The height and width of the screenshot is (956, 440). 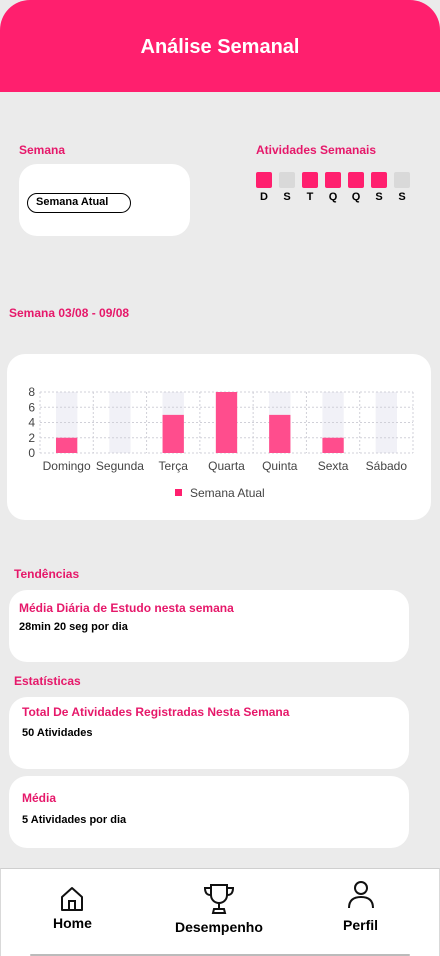 What do you see at coordinates (79, 203) in the screenshot?
I see `week-select: Semana Atual` at bounding box center [79, 203].